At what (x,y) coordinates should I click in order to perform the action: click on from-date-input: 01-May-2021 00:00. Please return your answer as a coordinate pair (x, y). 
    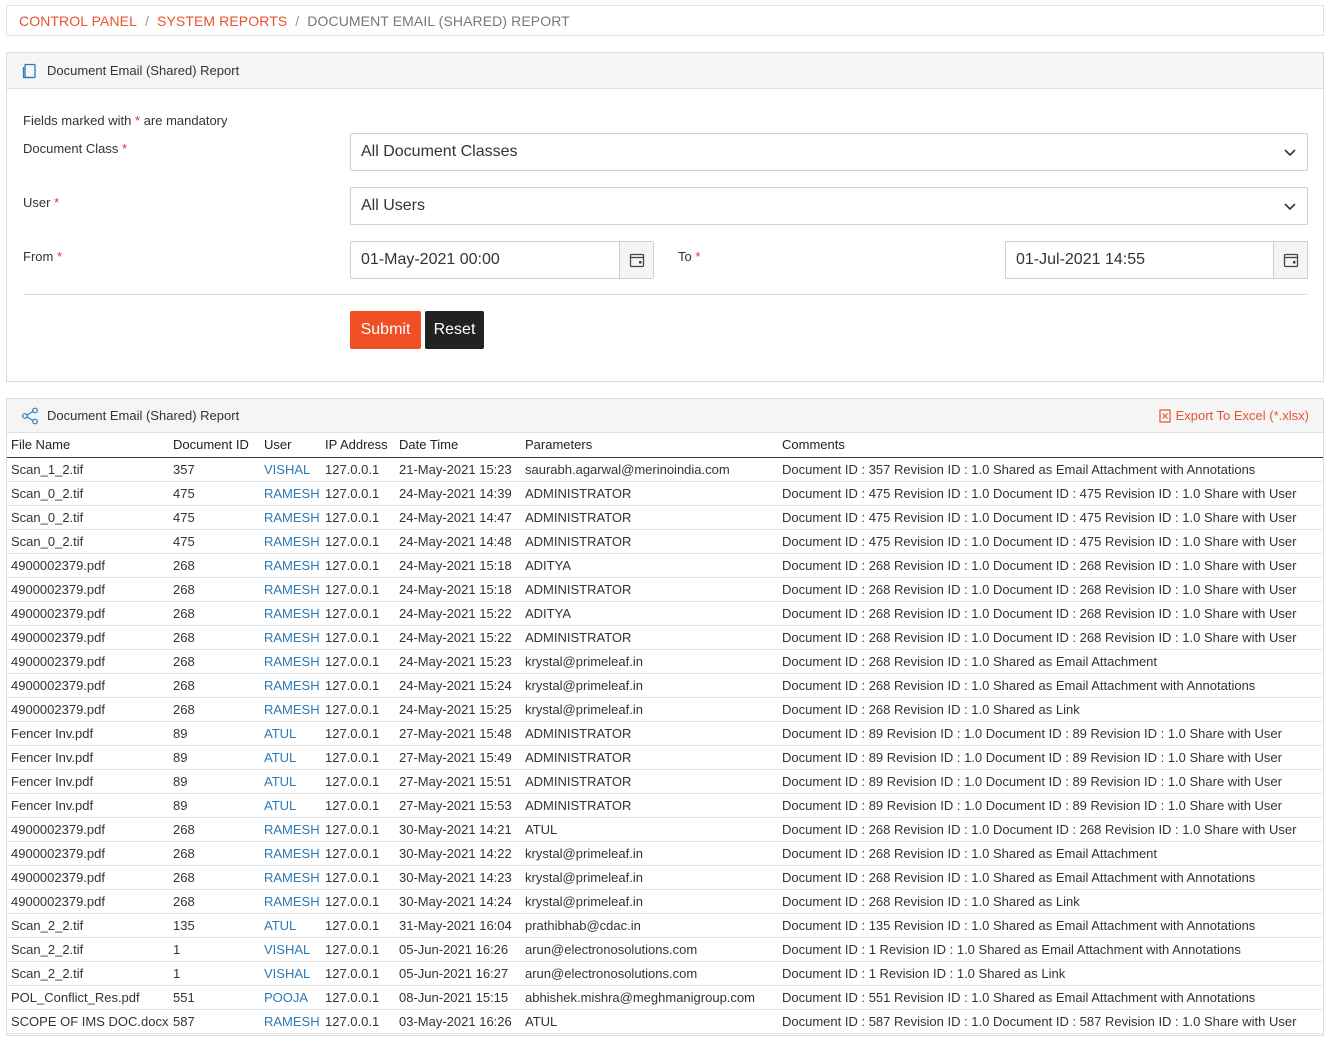
    Looking at the image, I should click on (502, 260).